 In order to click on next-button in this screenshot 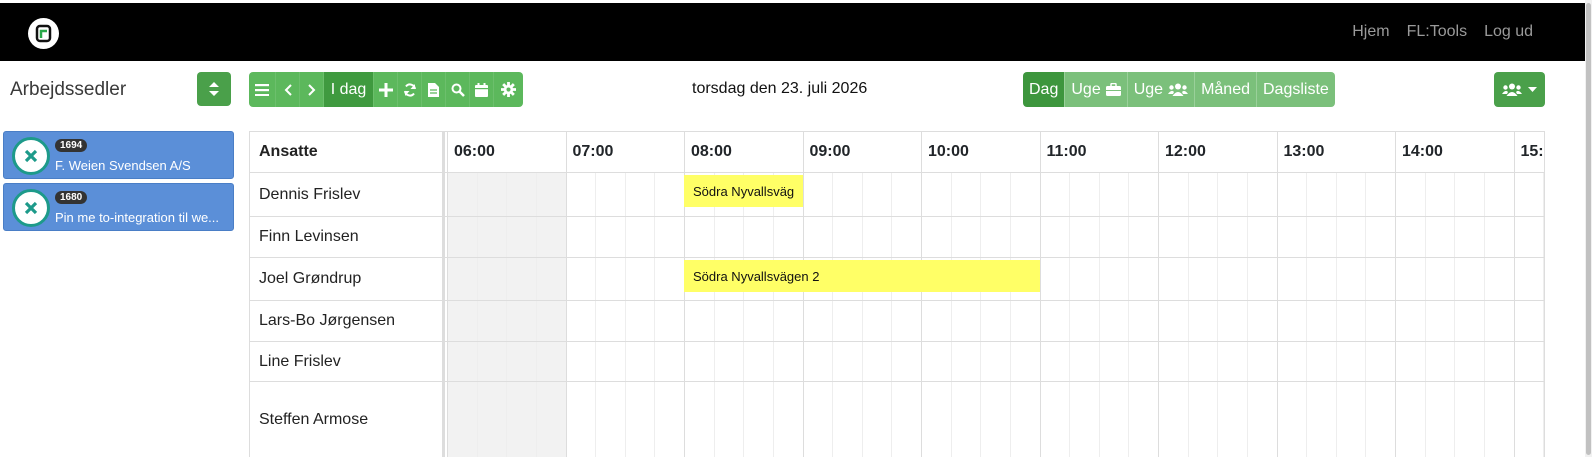, I will do `click(312, 89)`.